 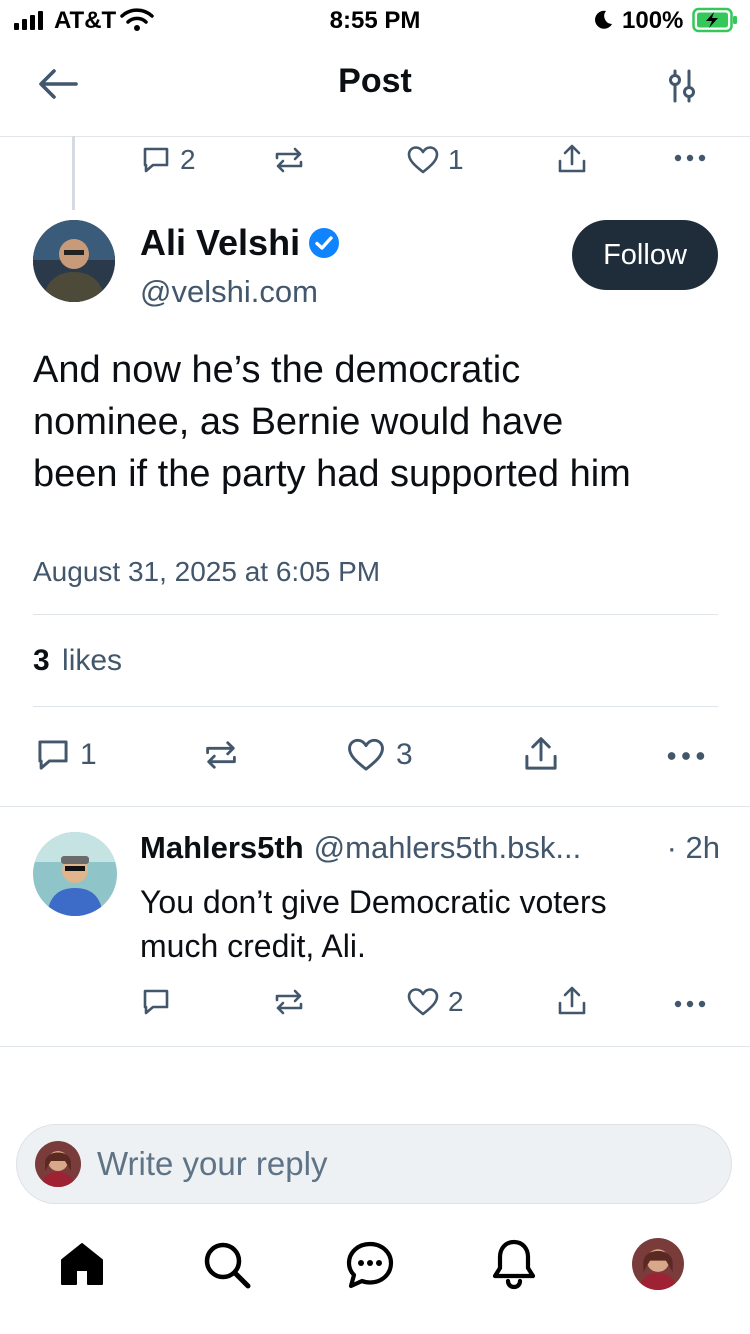 I want to click on reply-button: 2, so click(x=168, y=160).